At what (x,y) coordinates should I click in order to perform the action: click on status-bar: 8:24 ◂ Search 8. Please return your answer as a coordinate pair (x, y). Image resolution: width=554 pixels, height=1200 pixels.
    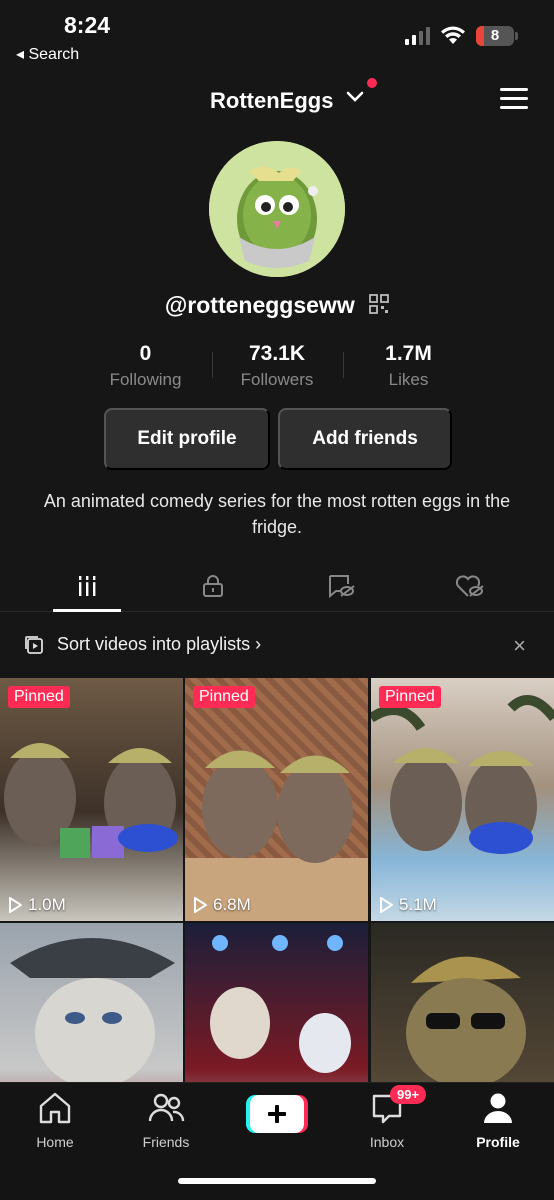
    Looking at the image, I should click on (277, 35).